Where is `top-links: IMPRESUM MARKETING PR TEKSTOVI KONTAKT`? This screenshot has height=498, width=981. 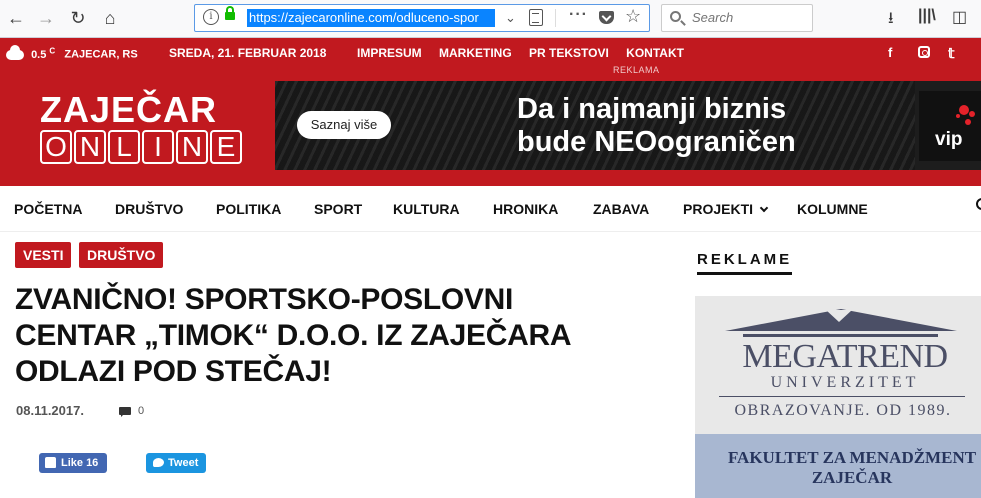
top-links: IMPRESUM MARKETING PR TEKSTOVI KONTAKT is located at coordinates (527, 53).